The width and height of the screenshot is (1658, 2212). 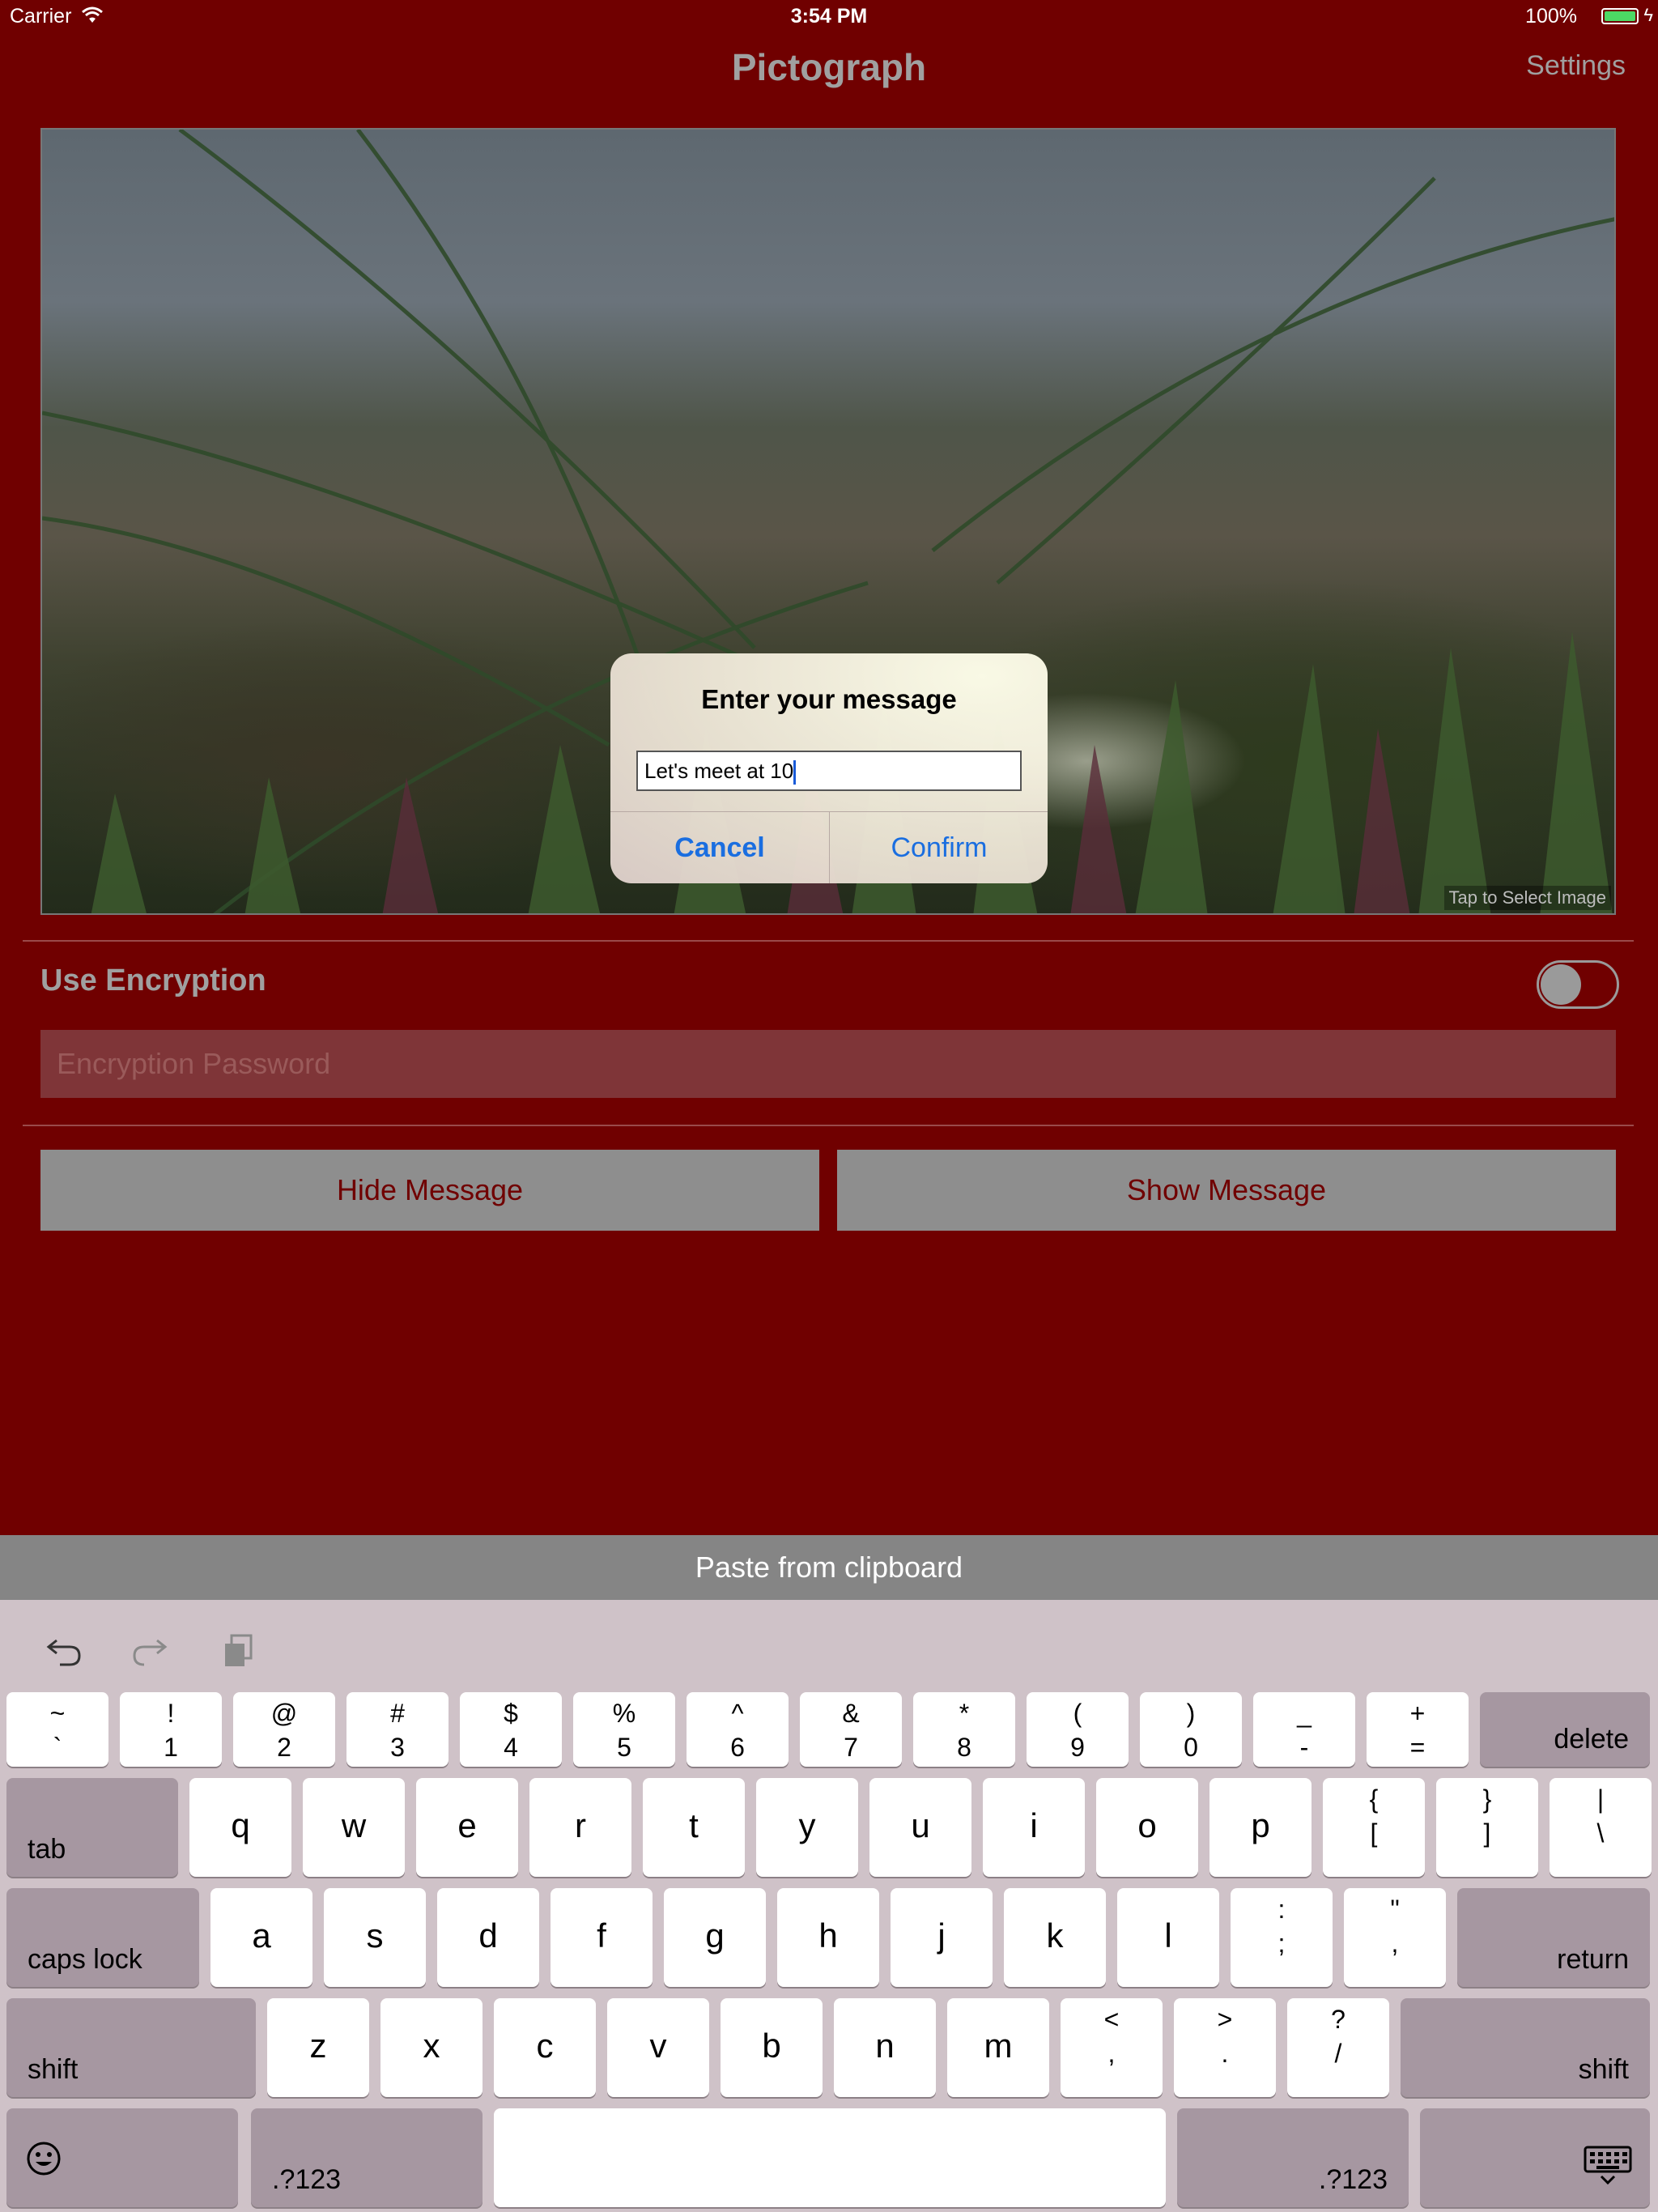 I want to click on key-t: t, so click(x=694, y=1828).